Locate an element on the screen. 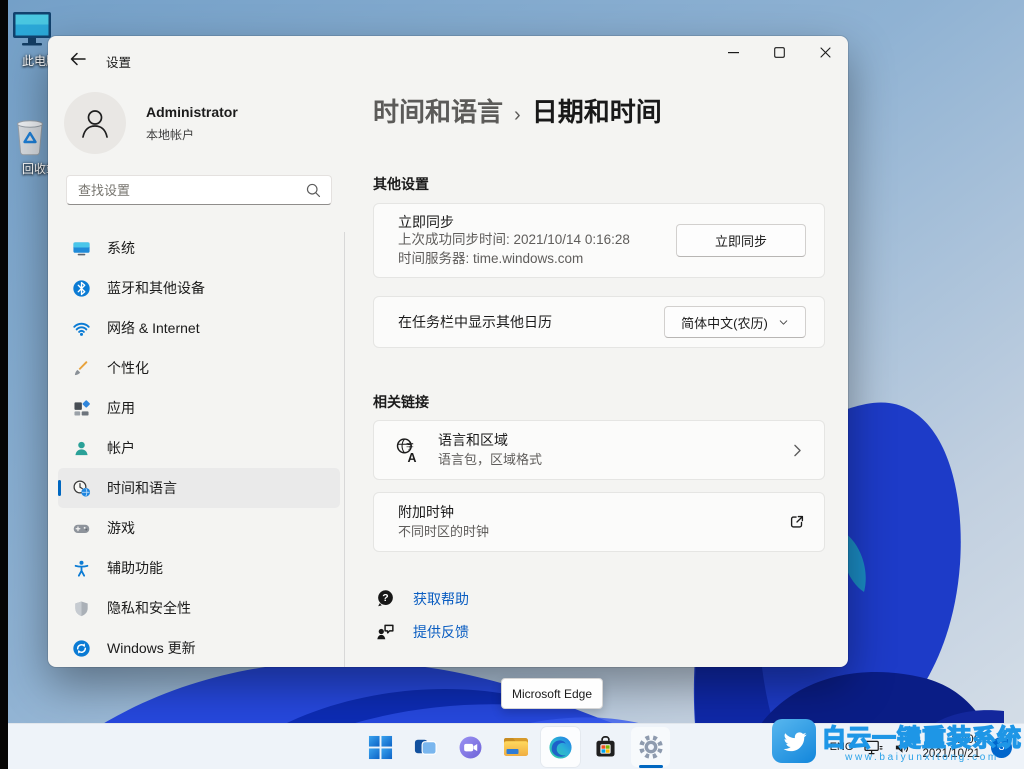 The height and width of the screenshot is (769, 1024). sync-now-button: 立即同步 is located at coordinates (741, 240).